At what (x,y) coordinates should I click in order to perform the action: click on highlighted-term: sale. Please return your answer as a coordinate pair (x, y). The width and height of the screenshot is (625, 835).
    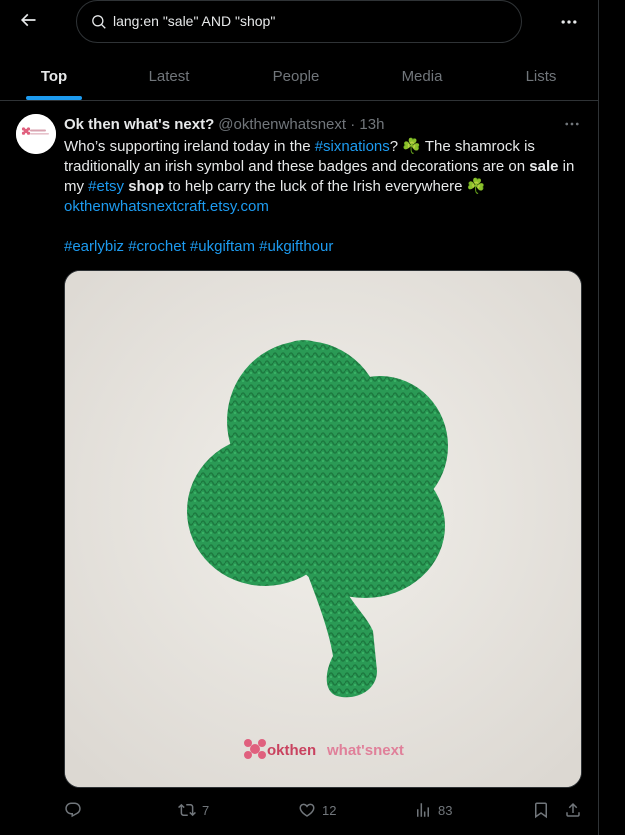
    Looking at the image, I should click on (544, 166).